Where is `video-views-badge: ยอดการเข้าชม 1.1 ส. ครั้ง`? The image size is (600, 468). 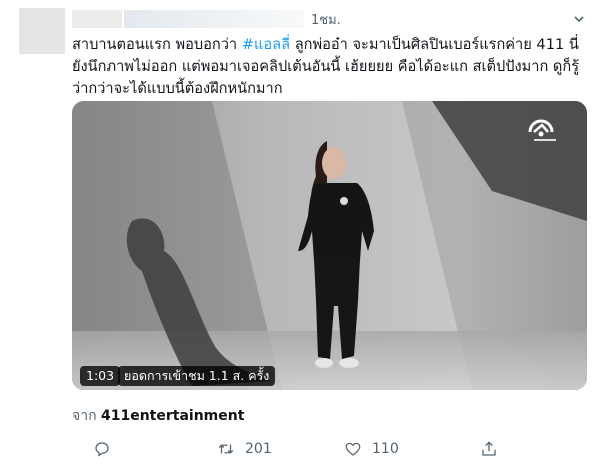 video-views-badge: ยอดการเข้าชม 1.1 ส. ครั้ง is located at coordinates (197, 376).